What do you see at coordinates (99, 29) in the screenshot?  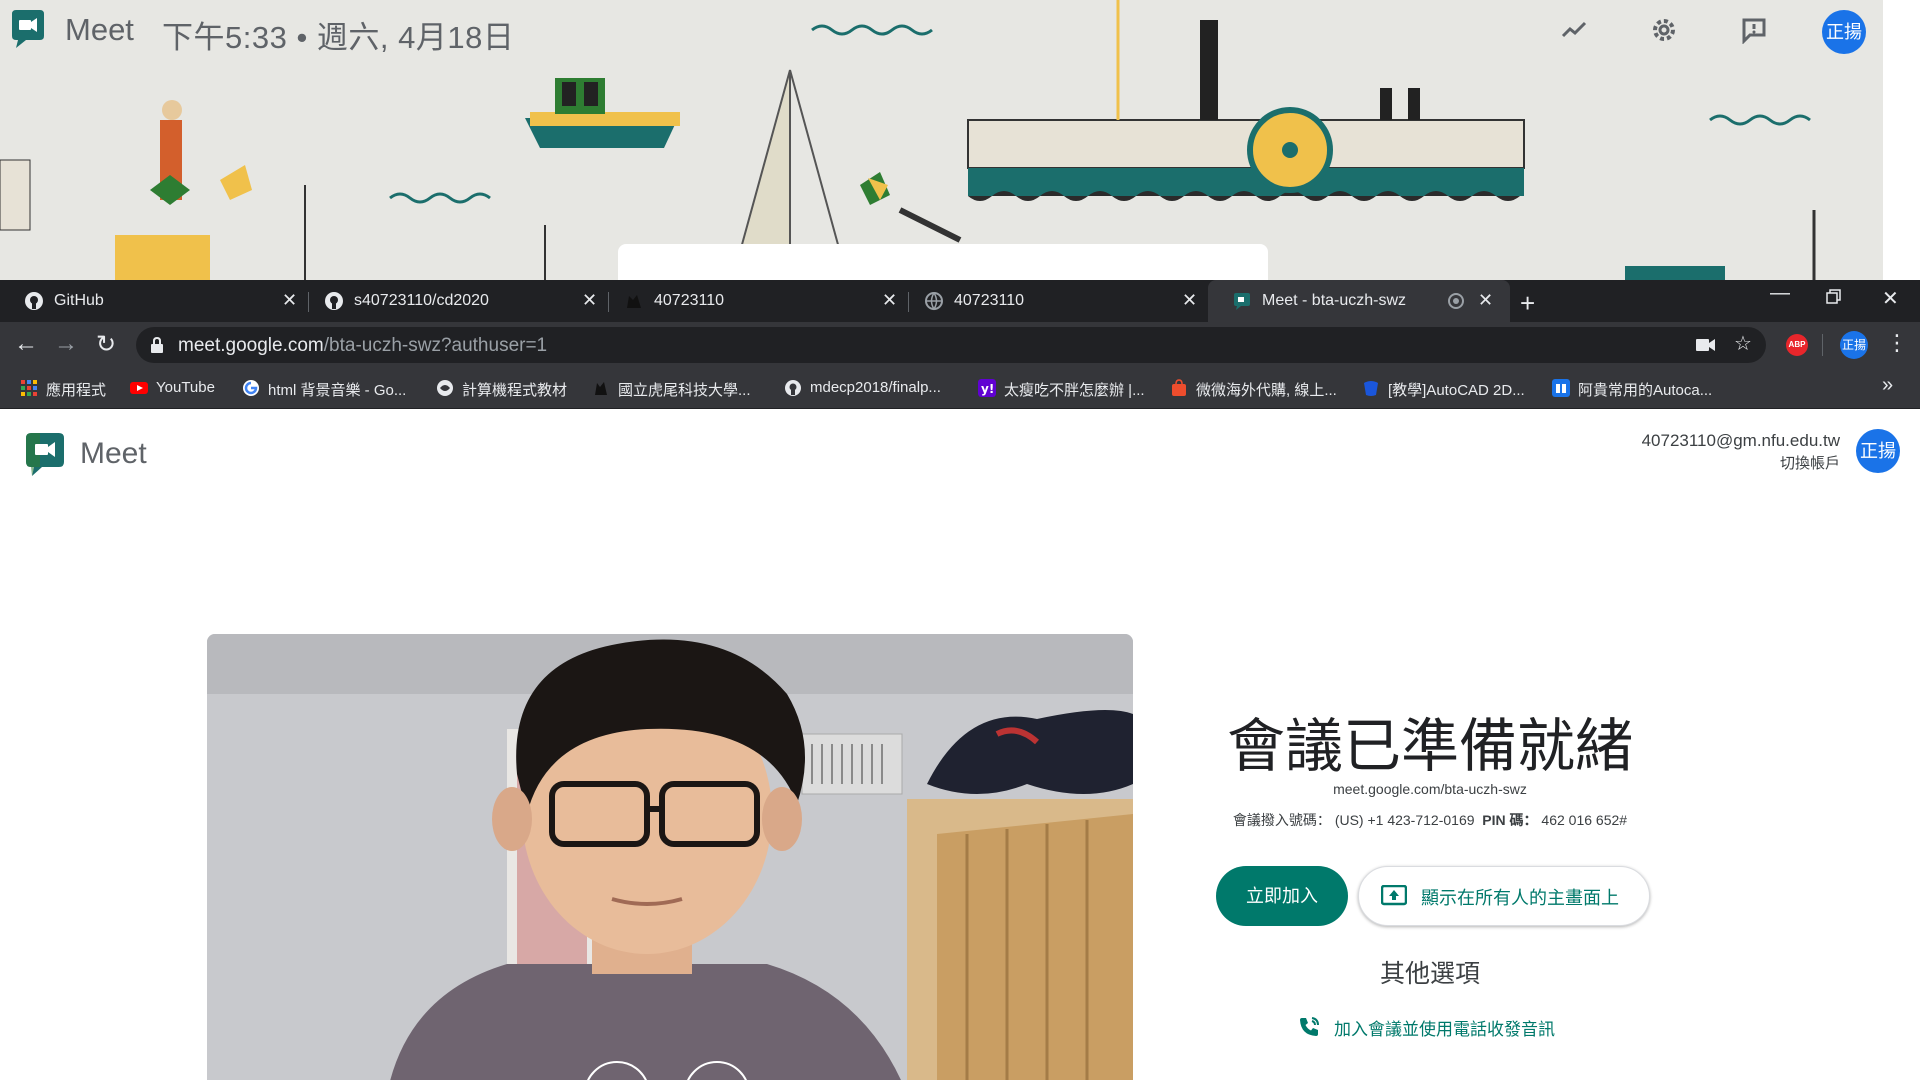 I see `background-app-title: Meet` at bounding box center [99, 29].